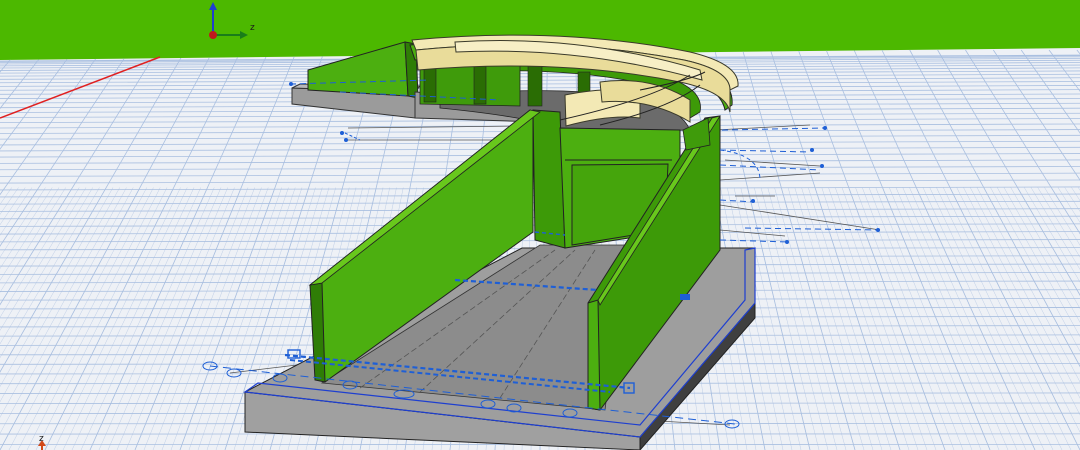 The image size is (1080, 450). I want to click on triad-origin-icon, so click(213, 35).